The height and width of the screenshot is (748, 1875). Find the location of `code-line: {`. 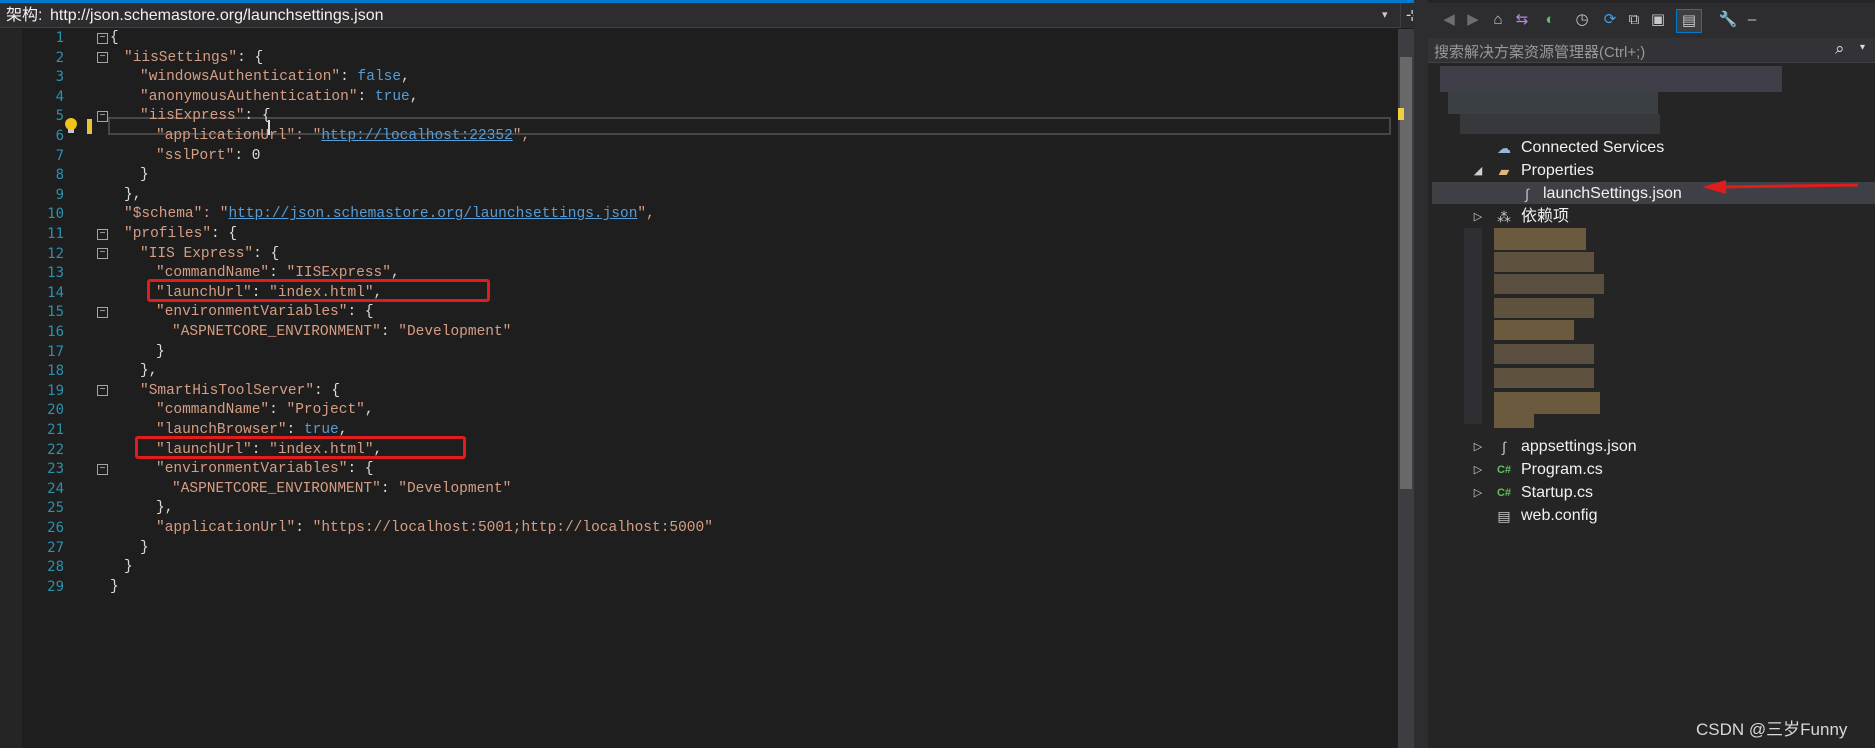

code-line: { is located at coordinates (699, 39).